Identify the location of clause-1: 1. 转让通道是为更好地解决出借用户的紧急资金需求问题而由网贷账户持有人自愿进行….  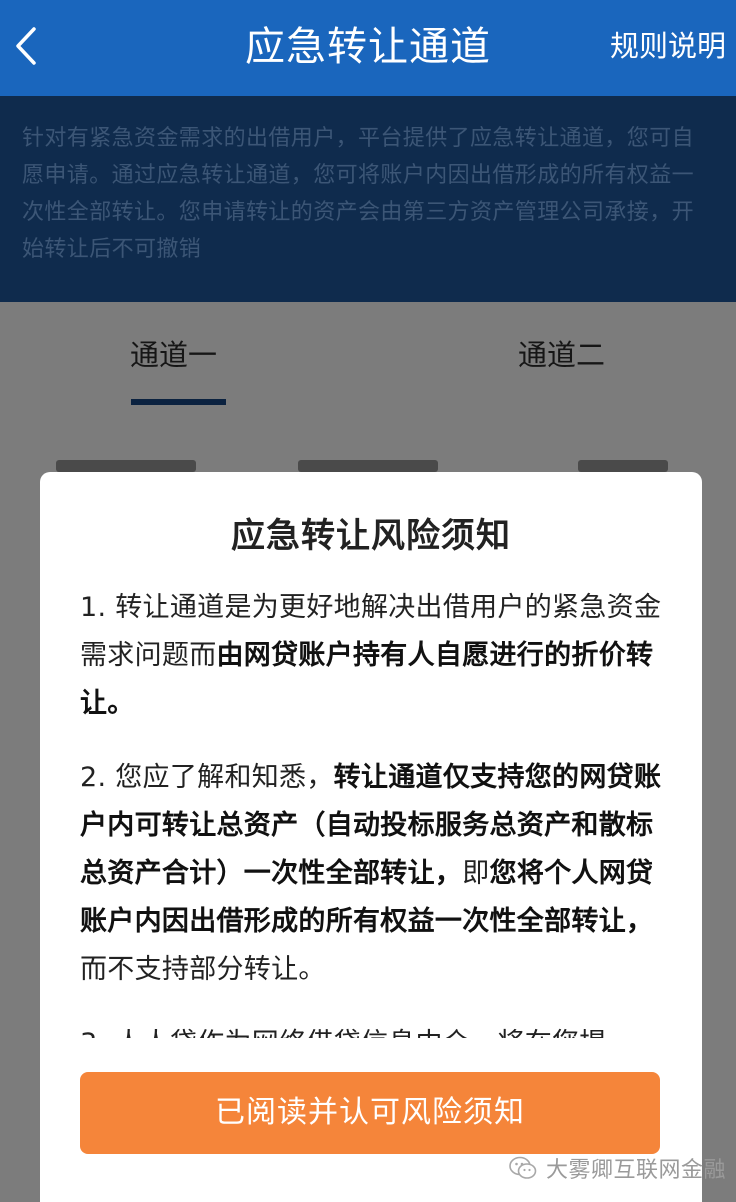
(375, 656).